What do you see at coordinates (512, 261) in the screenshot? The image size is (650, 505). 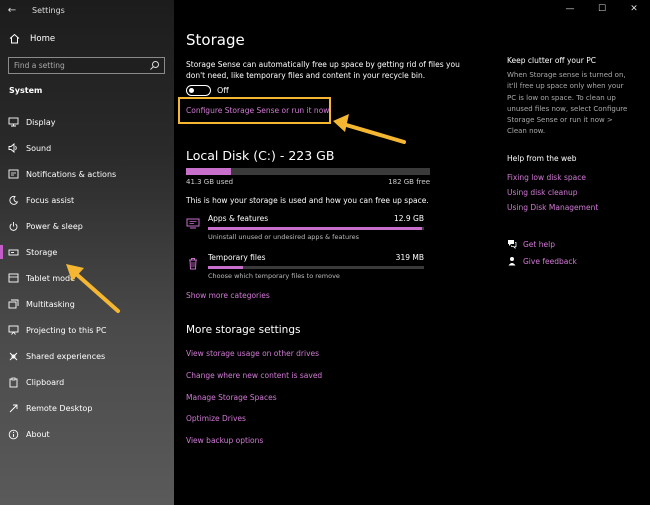 I see `give-feedback-icon` at bounding box center [512, 261].